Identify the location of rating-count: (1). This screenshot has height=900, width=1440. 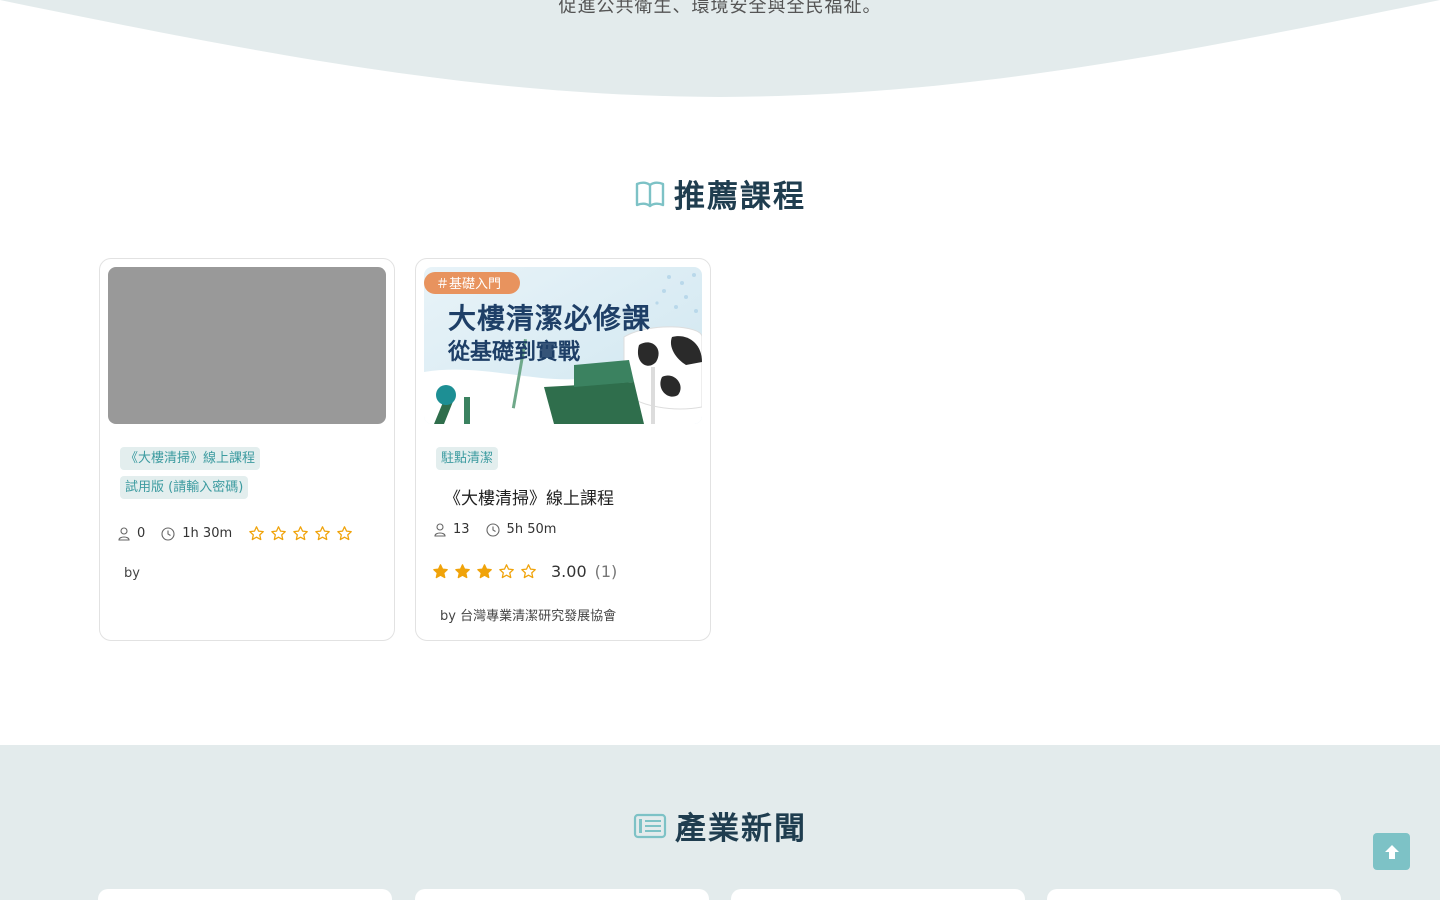
(606, 571).